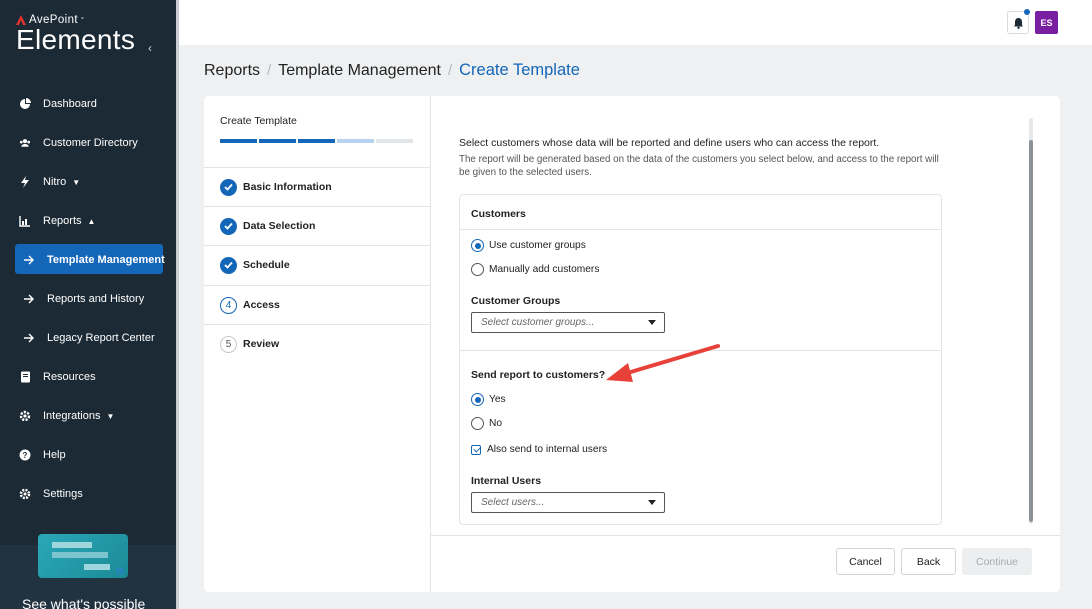  Describe the element at coordinates (476, 449) in the screenshot. I see `checkbox` at that location.